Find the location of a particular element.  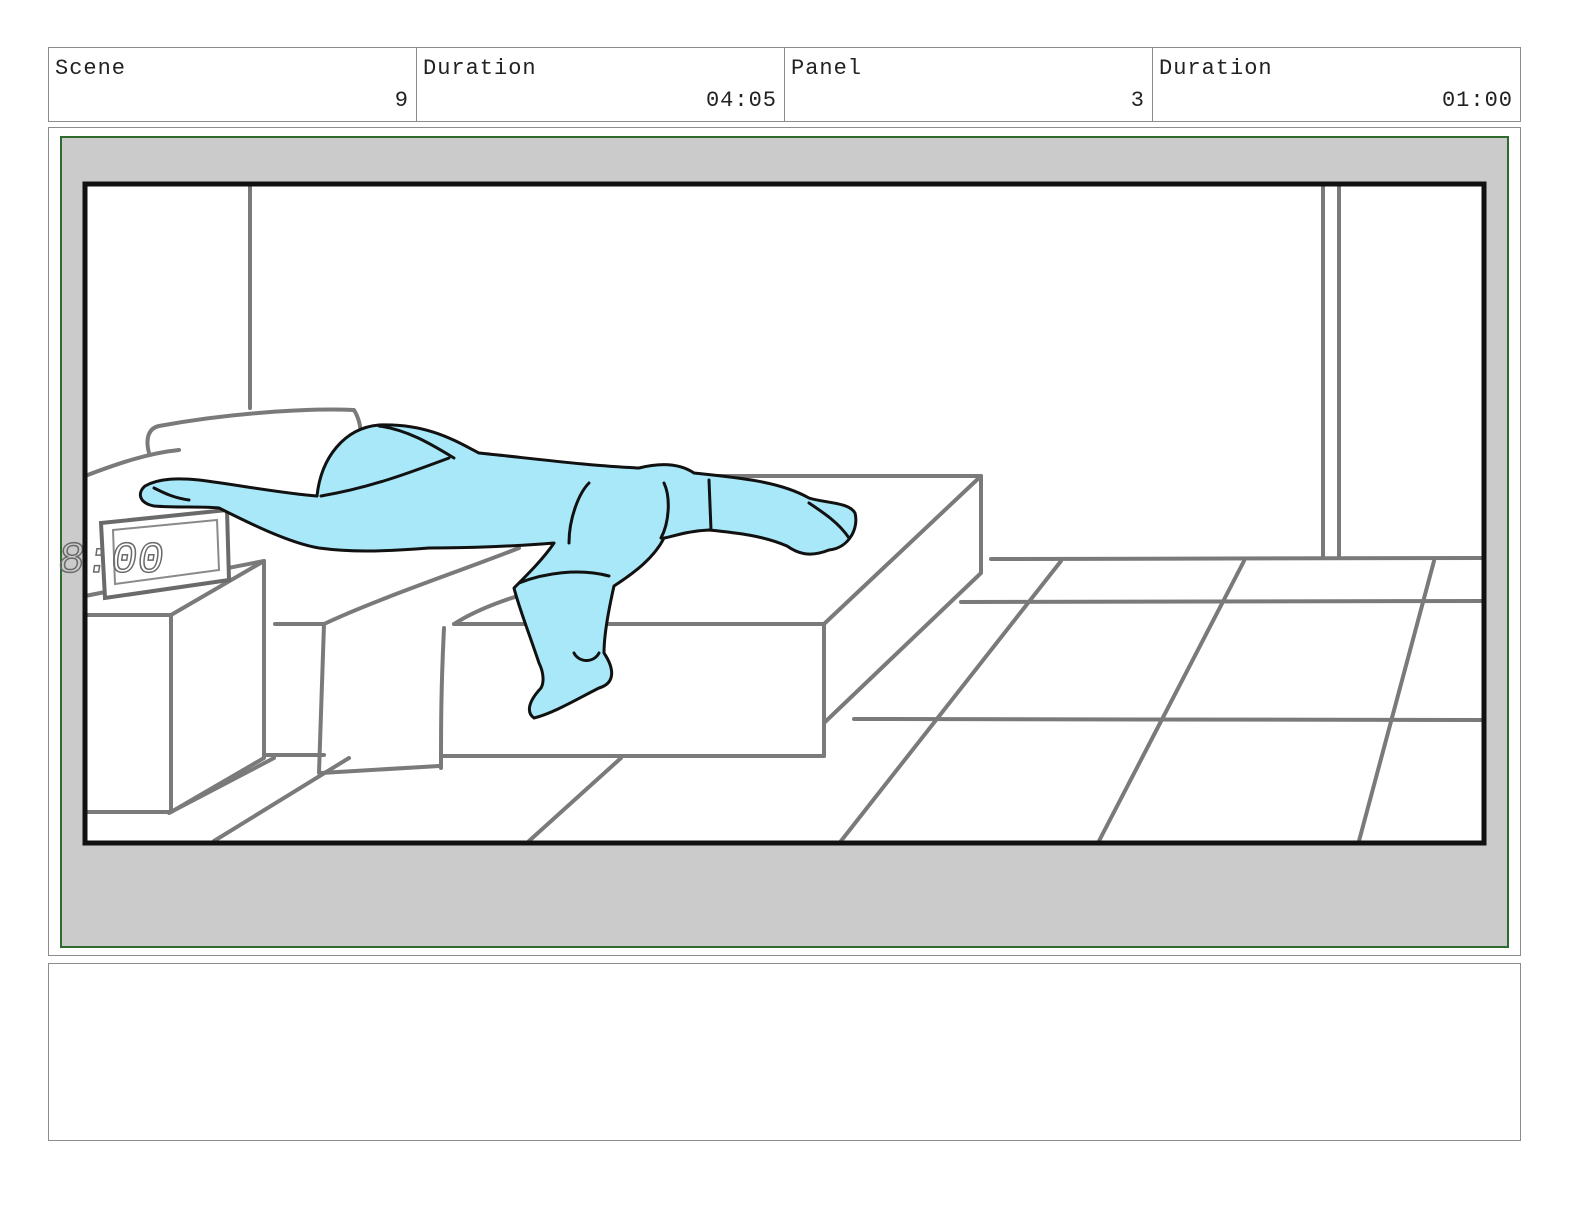

alarm-clock: 8:00 is located at coordinates (143, 554).